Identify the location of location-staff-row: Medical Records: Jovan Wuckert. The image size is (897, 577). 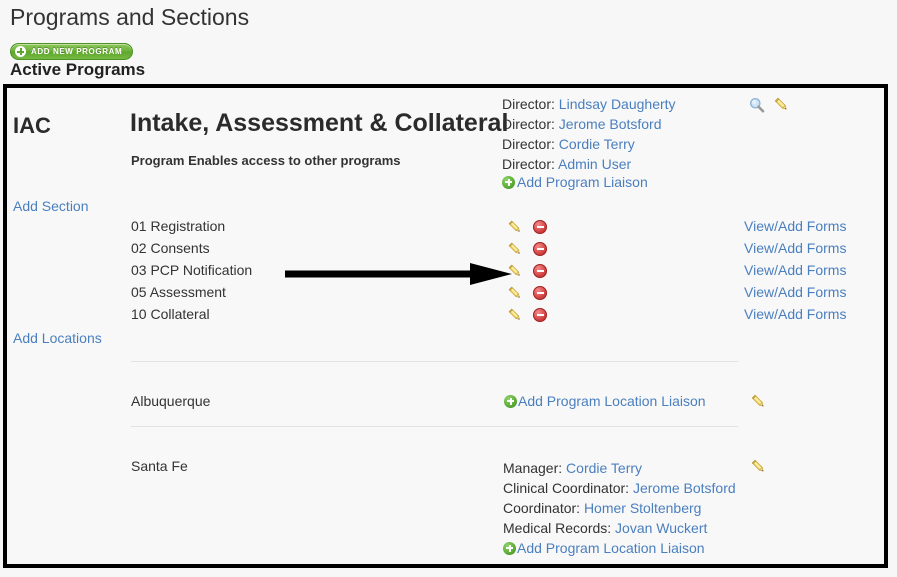
(619, 528).